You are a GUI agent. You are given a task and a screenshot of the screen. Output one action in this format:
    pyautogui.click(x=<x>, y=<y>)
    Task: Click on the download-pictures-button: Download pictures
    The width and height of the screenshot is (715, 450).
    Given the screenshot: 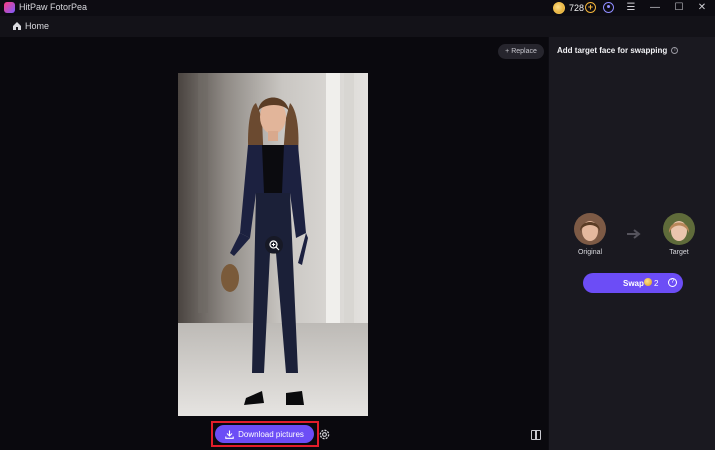 What is the action you would take?
    pyautogui.click(x=264, y=434)
    